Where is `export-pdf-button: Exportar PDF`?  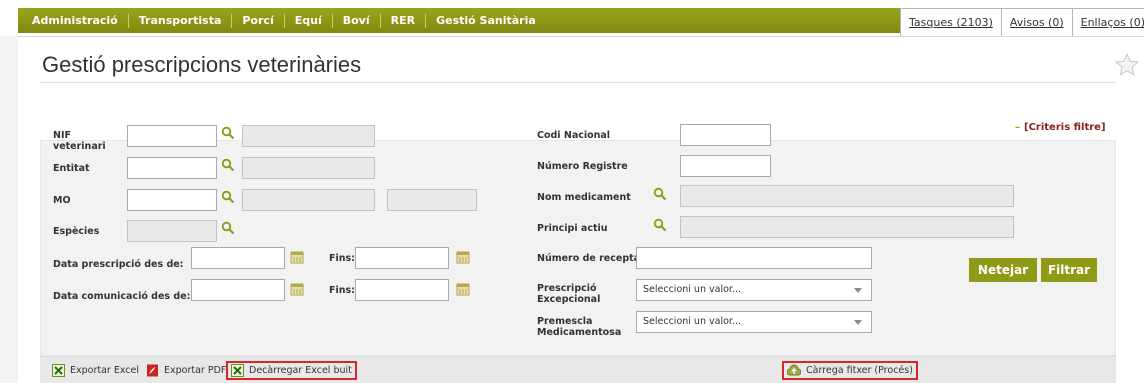 export-pdf-button: Exportar PDF is located at coordinates (186, 370).